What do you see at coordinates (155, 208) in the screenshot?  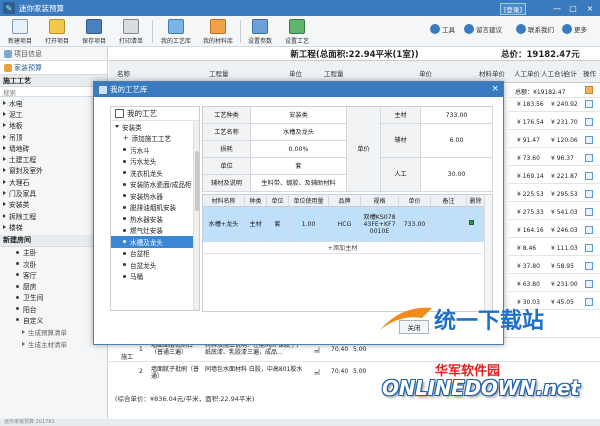 I see `craft-tree-item: 脱排油烟机安装` at bounding box center [155, 208].